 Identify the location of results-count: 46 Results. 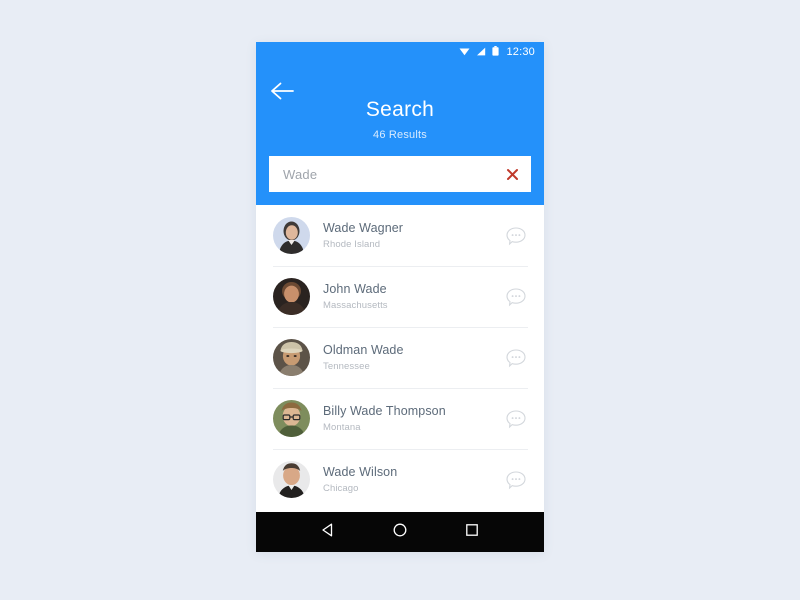
(400, 135).